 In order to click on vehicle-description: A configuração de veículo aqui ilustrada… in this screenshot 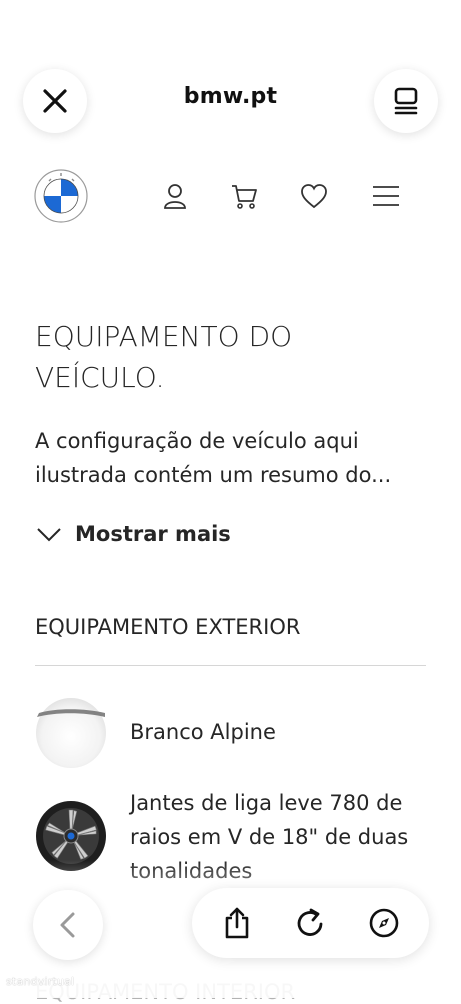, I will do `click(213, 458)`.